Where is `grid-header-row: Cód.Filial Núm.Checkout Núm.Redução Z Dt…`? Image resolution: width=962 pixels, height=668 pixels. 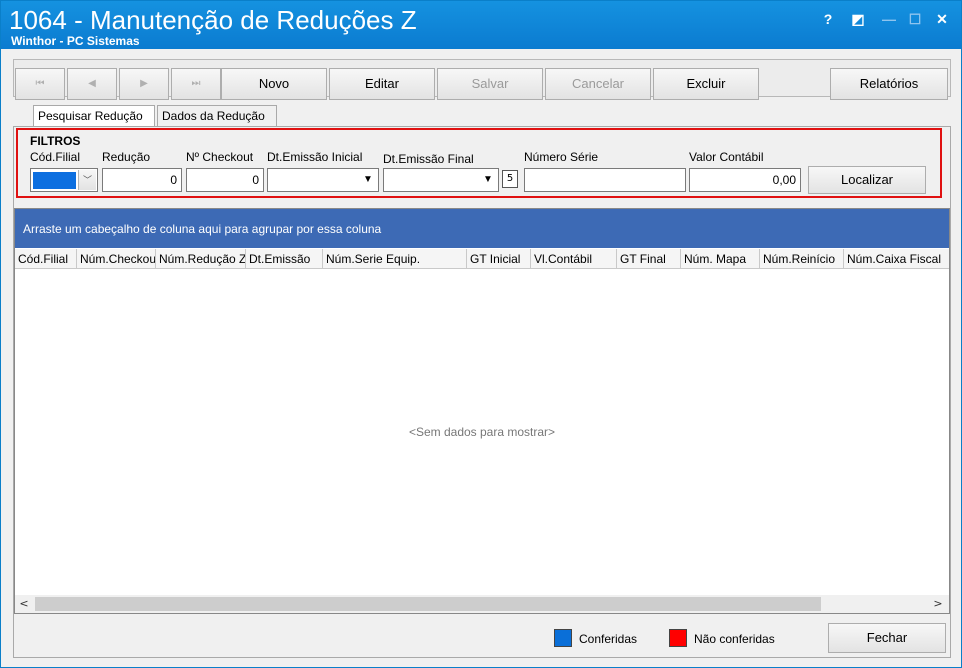
grid-header-row: Cód.Filial Núm.Checkout Núm.Redução Z Dt… is located at coordinates (482, 259).